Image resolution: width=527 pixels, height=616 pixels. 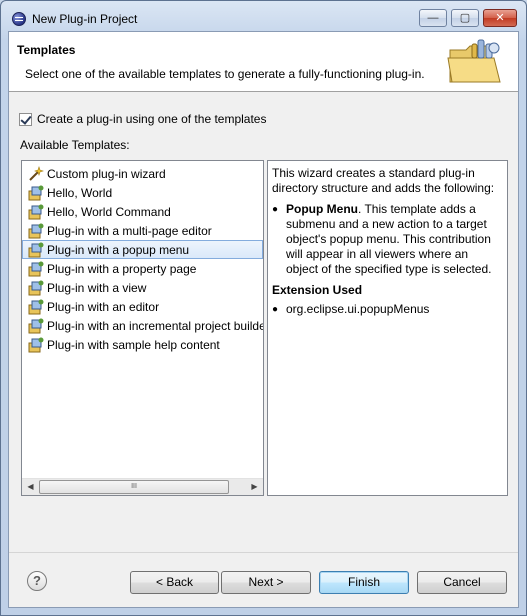 I want to click on template-item-label: Plug-in with sample help content, so click(x=133, y=344).